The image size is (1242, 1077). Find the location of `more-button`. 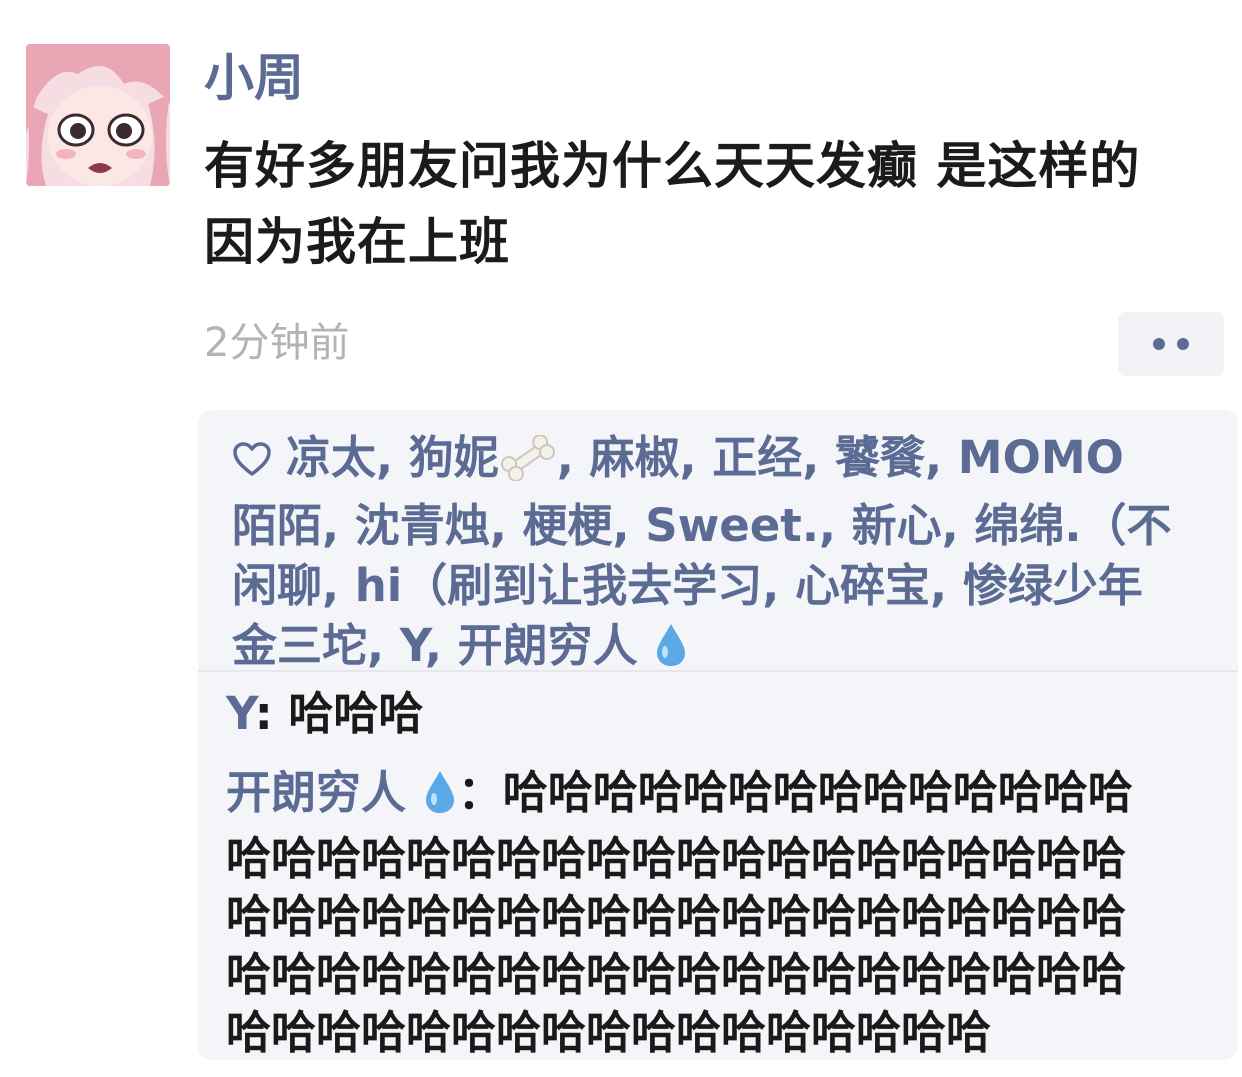

more-button is located at coordinates (1171, 344).